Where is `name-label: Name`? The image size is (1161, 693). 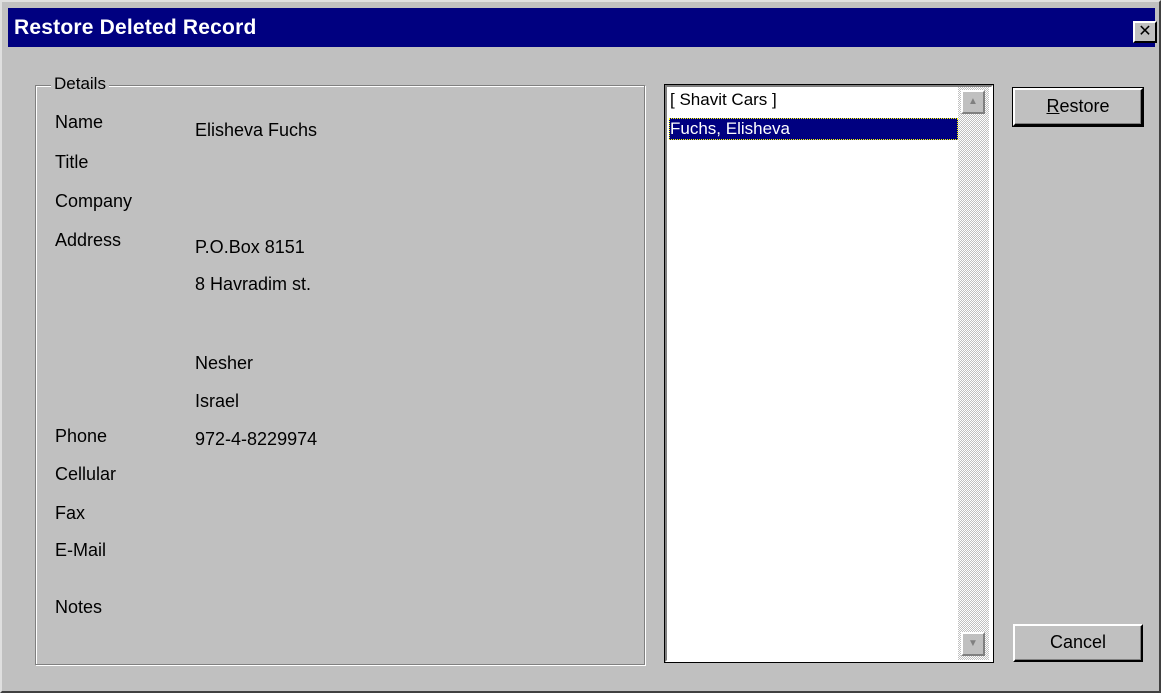
name-label: Name is located at coordinates (79, 122).